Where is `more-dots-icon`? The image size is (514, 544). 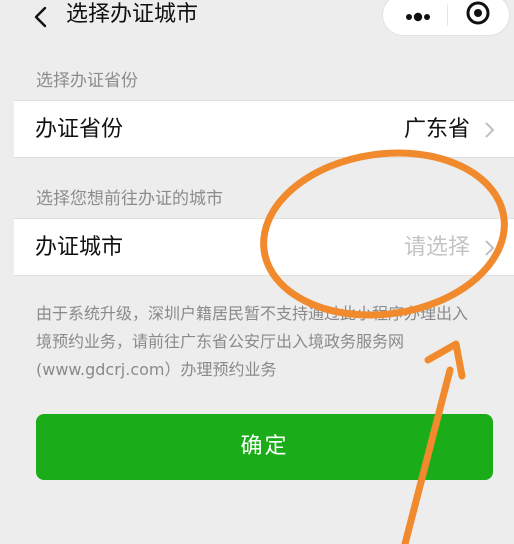
more-dots-icon is located at coordinates (418, 17).